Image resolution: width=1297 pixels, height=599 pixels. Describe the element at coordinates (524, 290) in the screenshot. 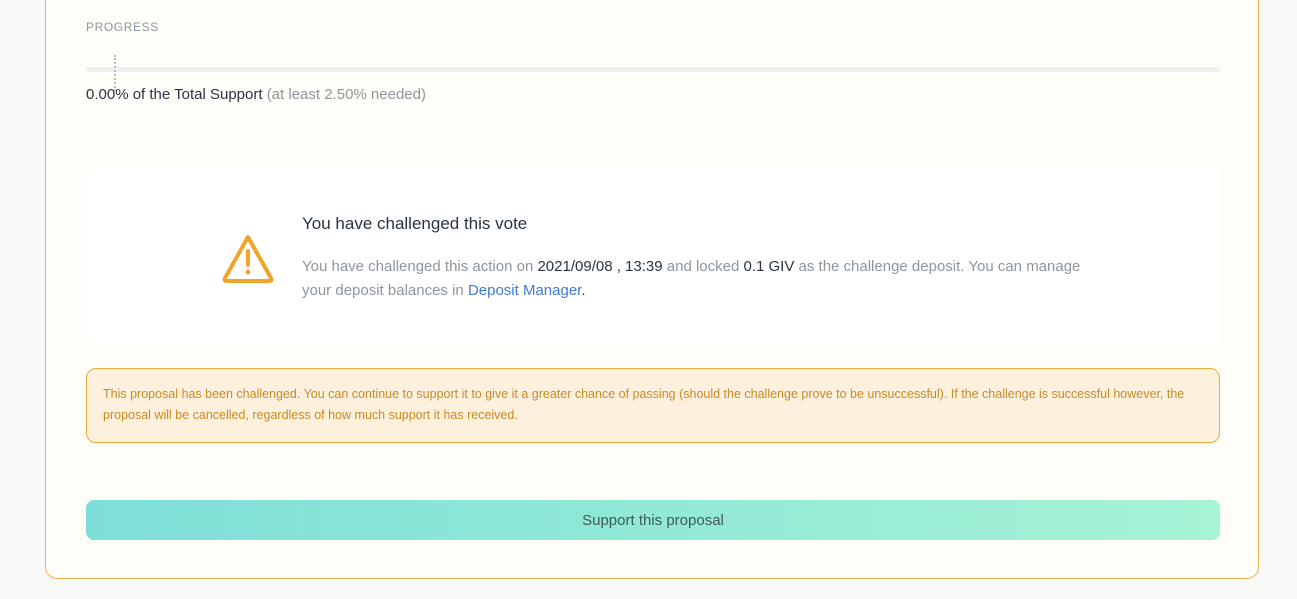

I see `deposit-manager-link: Deposit Manager` at that location.